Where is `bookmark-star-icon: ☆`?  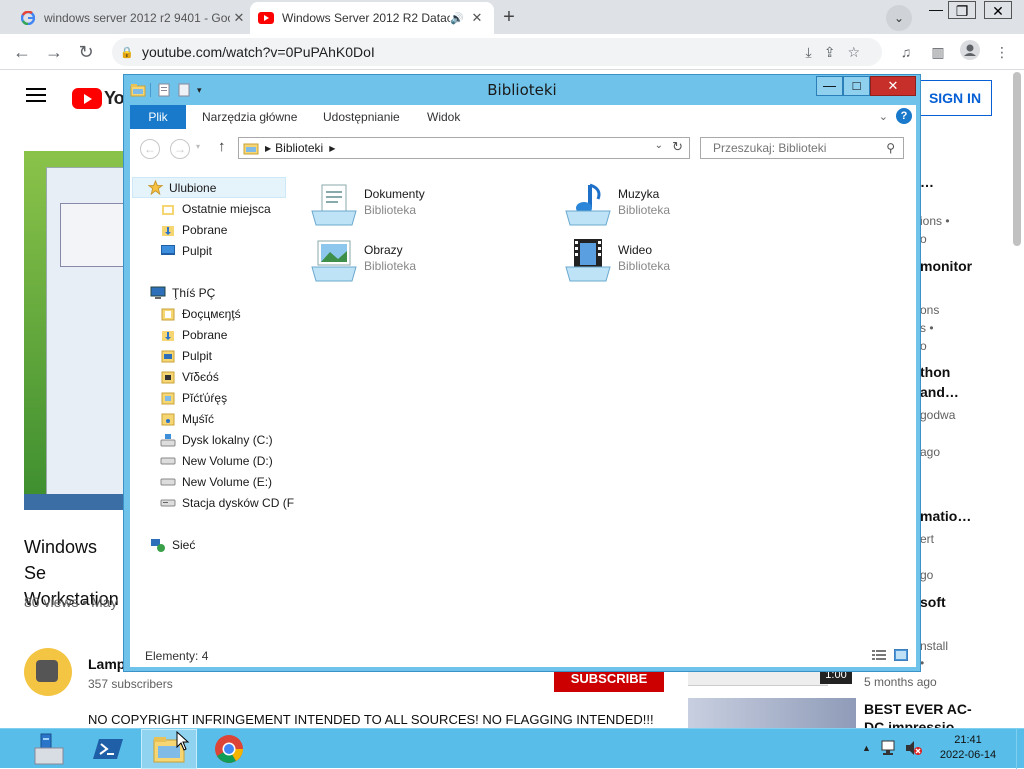 bookmark-star-icon: ☆ is located at coordinates (853, 52).